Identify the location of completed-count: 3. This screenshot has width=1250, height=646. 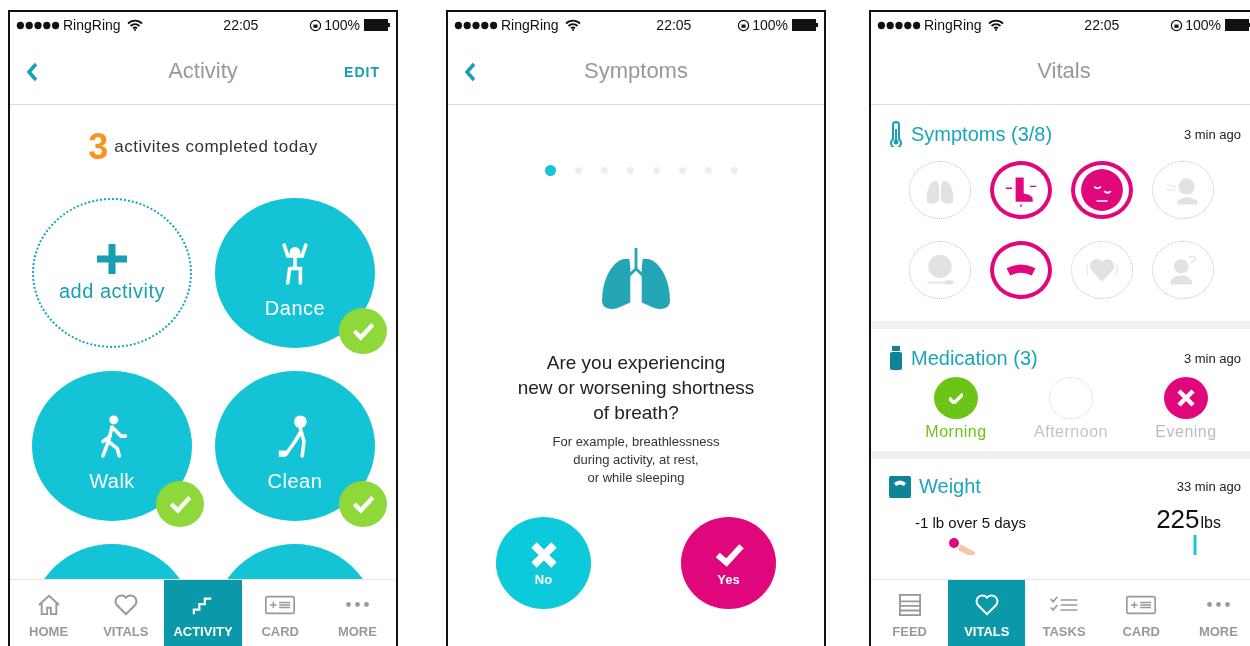
(98, 147).